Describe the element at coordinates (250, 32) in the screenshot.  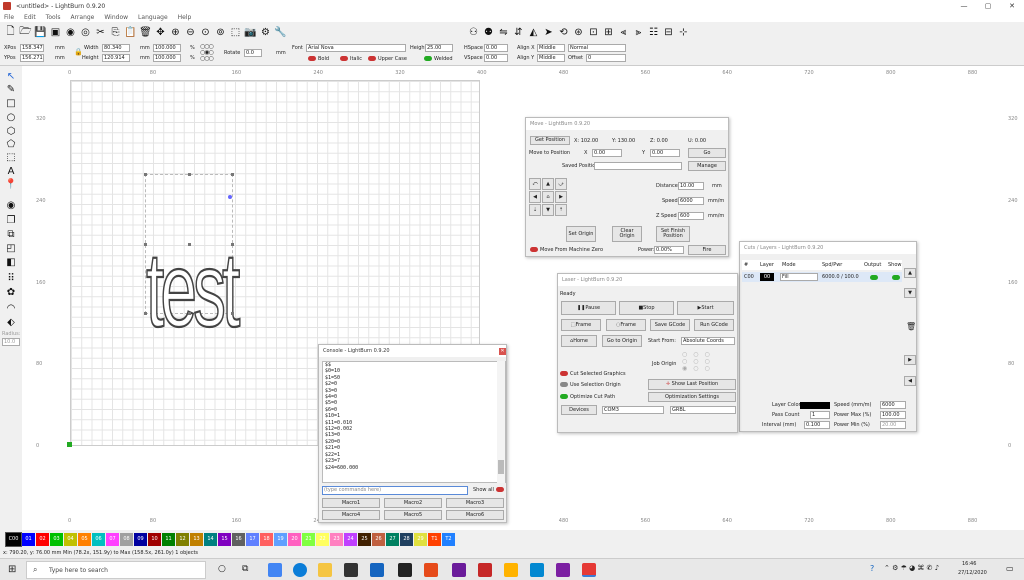
I see `camera-icon: 📷` at that location.